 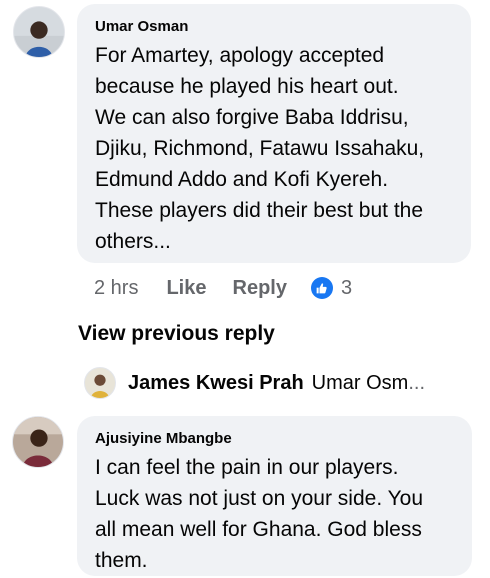 What do you see at coordinates (247, 467) in the screenshot?
I see `comment-line: I can feel the pain in our players.` at bounding box center [247, 467].